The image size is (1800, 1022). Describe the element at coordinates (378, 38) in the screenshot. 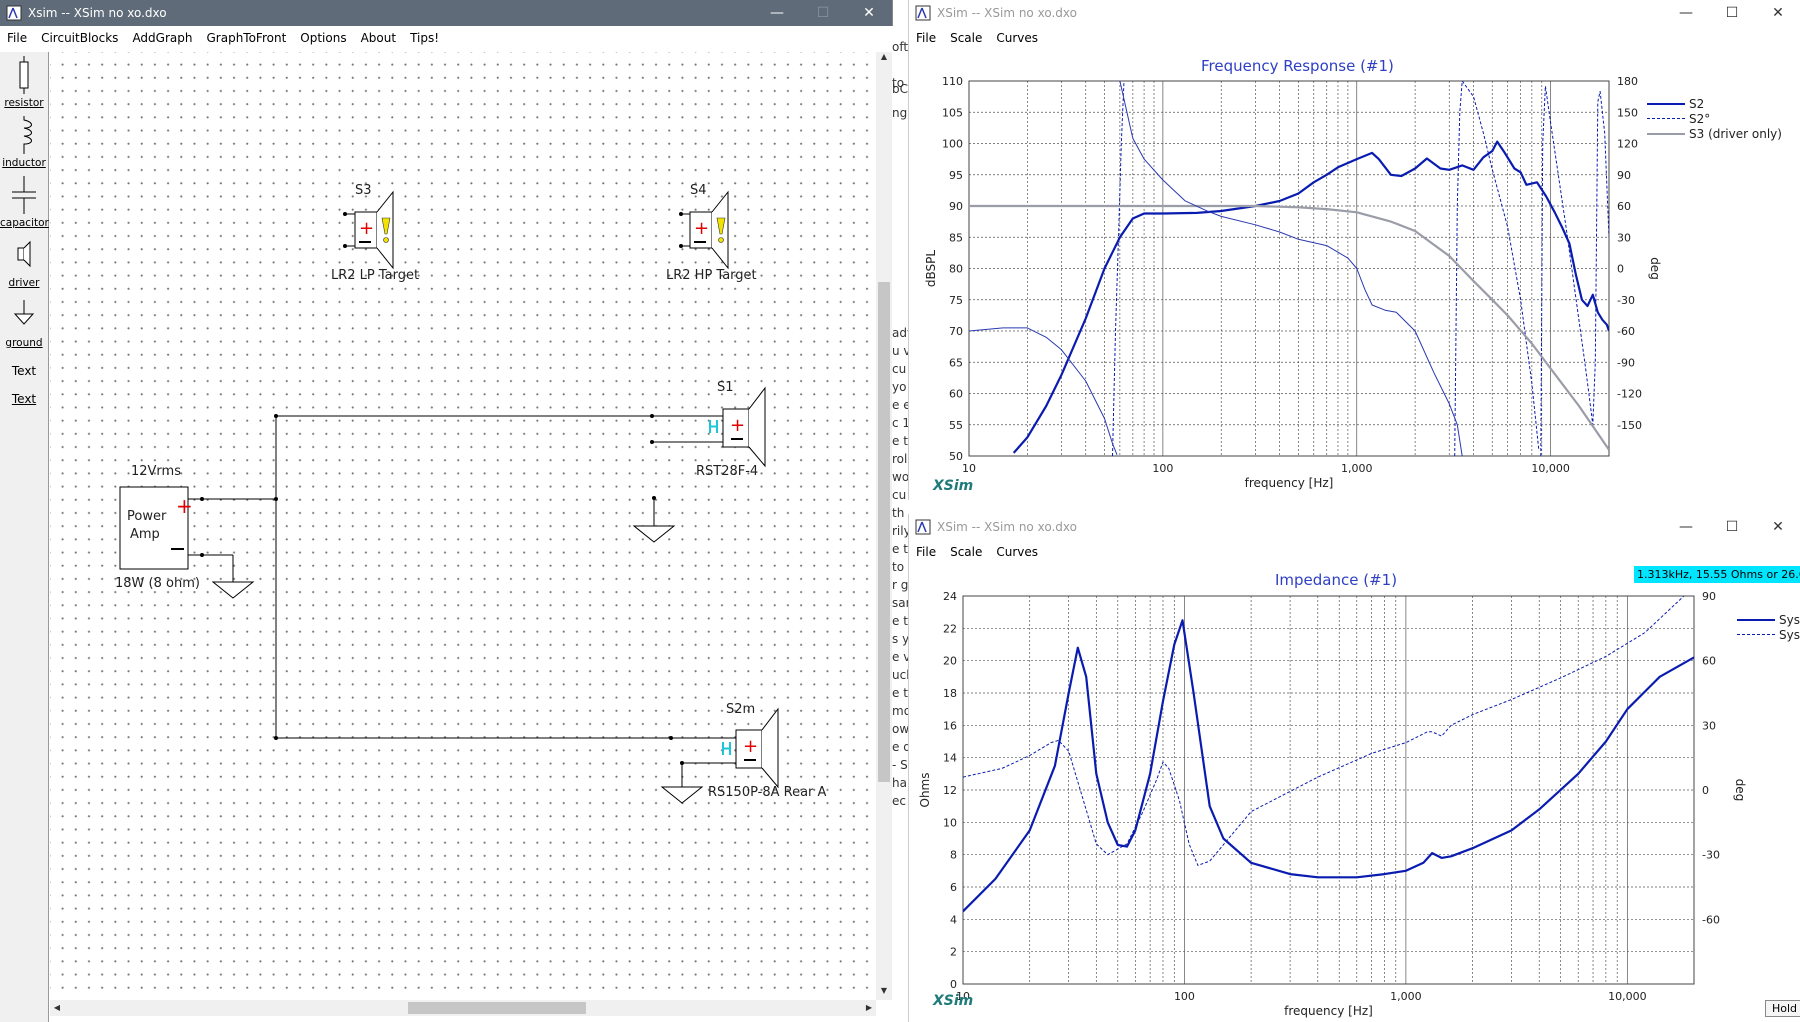

I see `main-menu-about: About` at that location.